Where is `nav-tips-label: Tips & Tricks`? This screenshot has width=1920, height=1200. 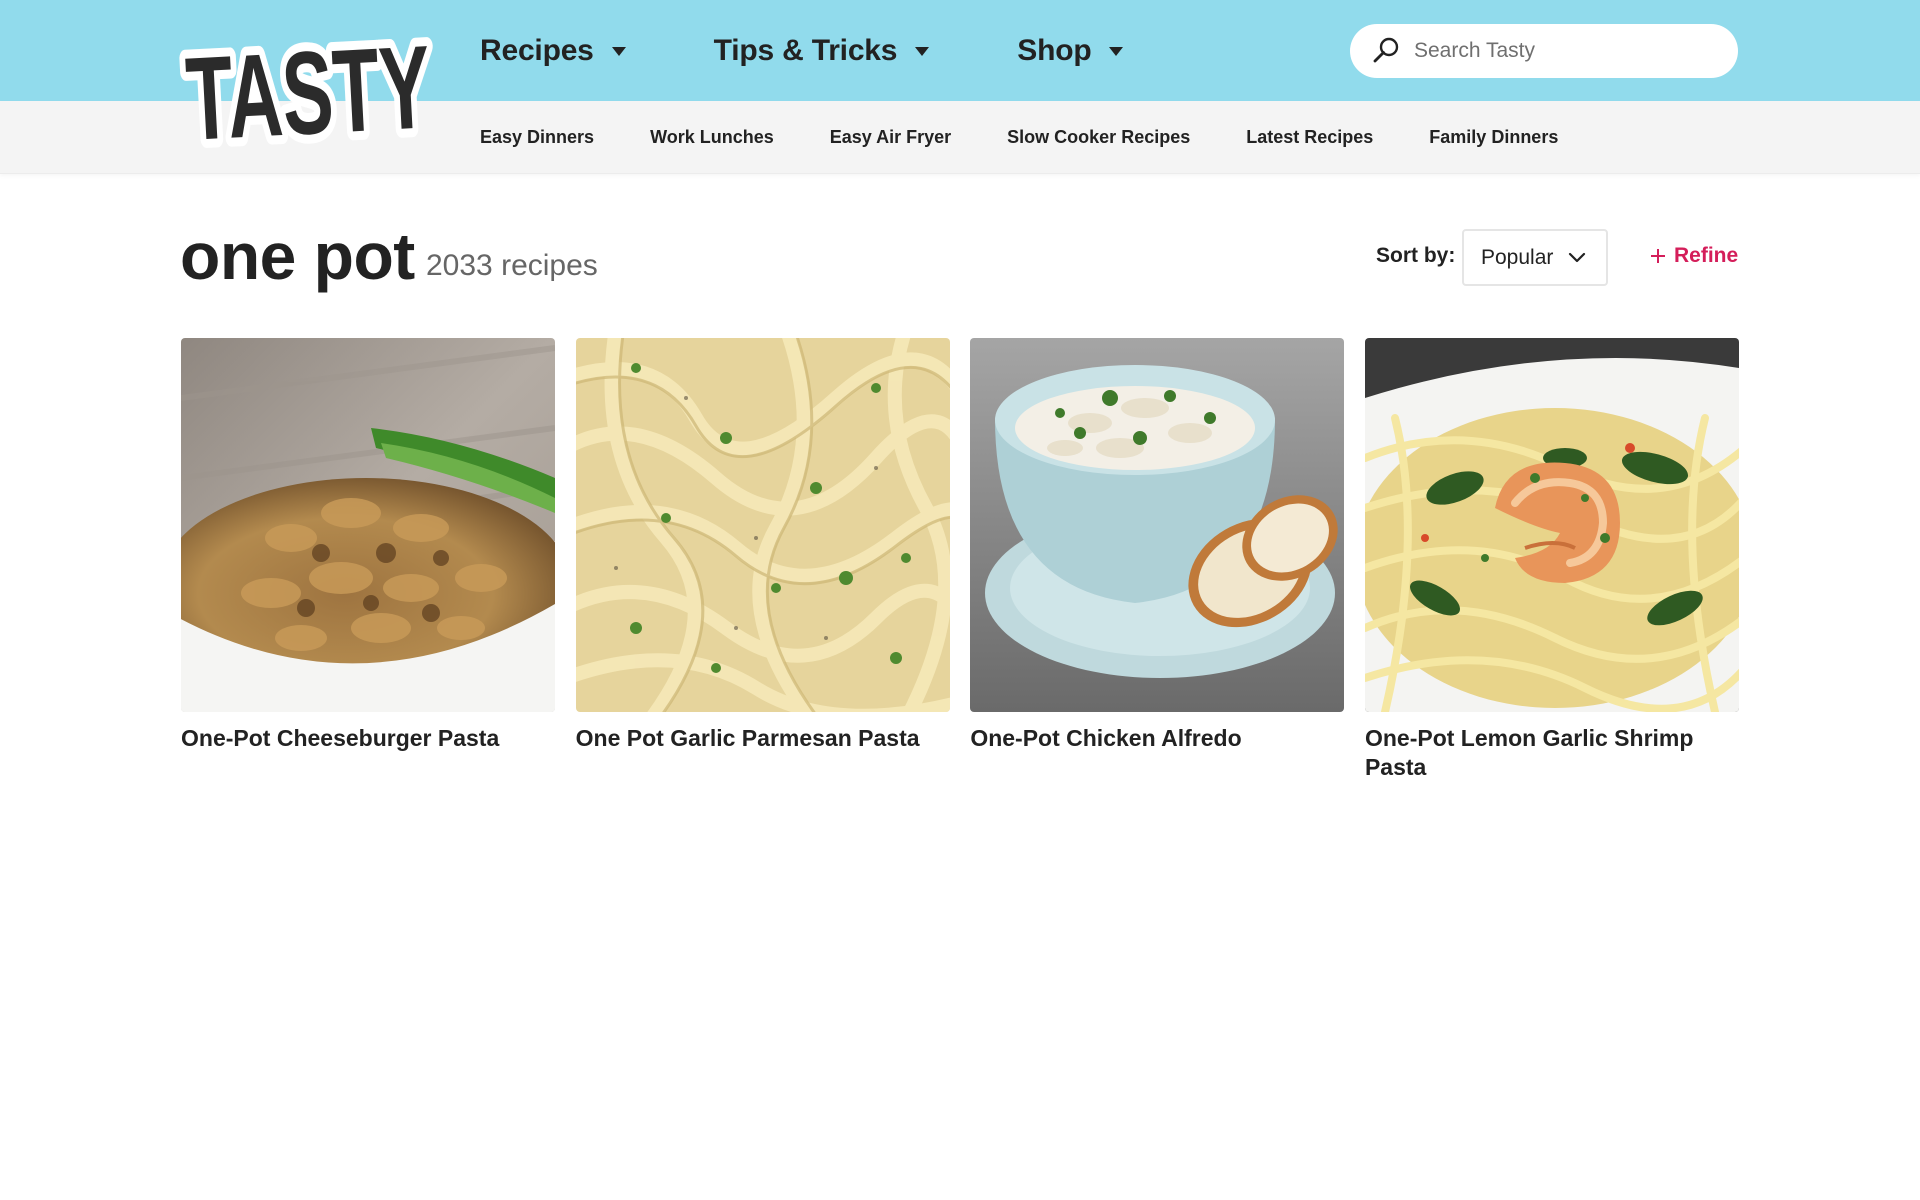 nav-tips-label: Tips & Tricks is located at coordinates (805, 50).